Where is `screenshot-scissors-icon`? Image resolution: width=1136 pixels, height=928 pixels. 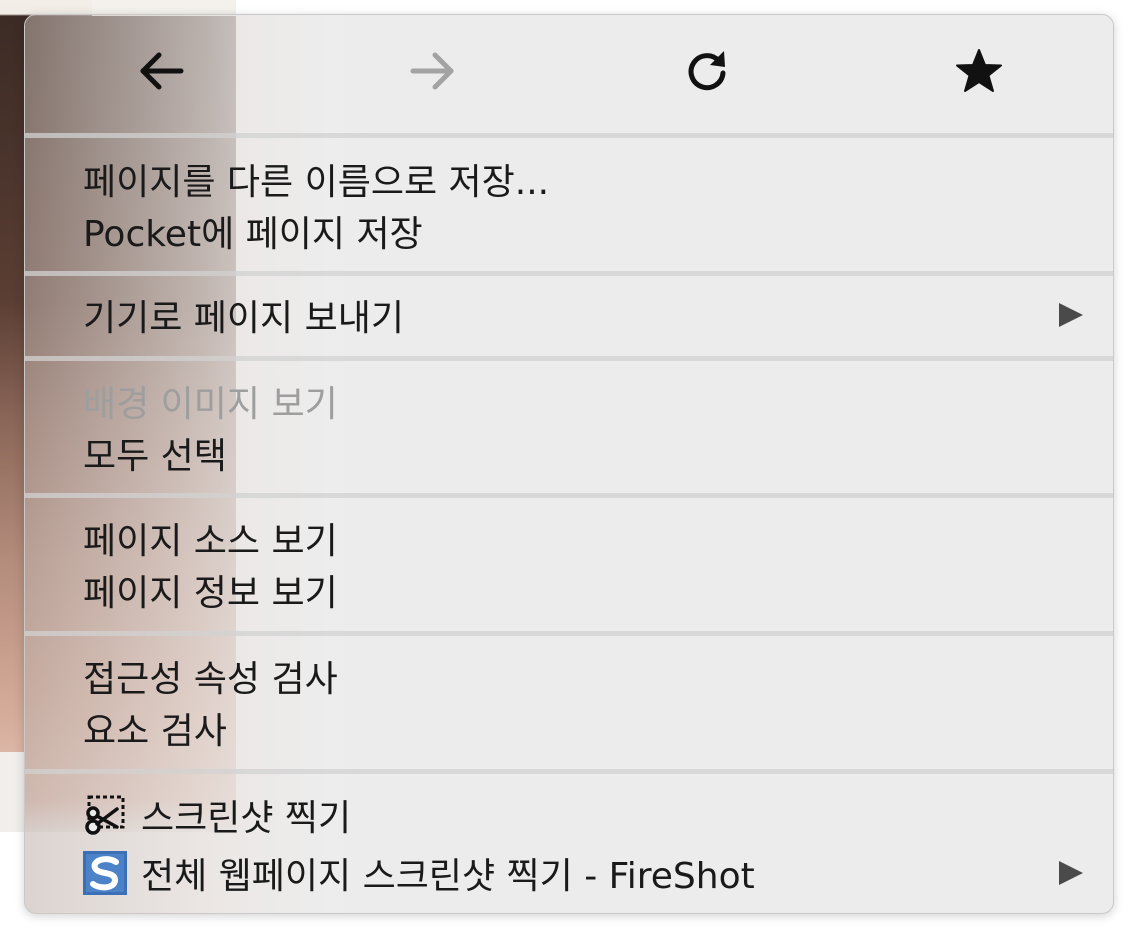
screenshot-scissors-icon is located at coordinates (105, 815).